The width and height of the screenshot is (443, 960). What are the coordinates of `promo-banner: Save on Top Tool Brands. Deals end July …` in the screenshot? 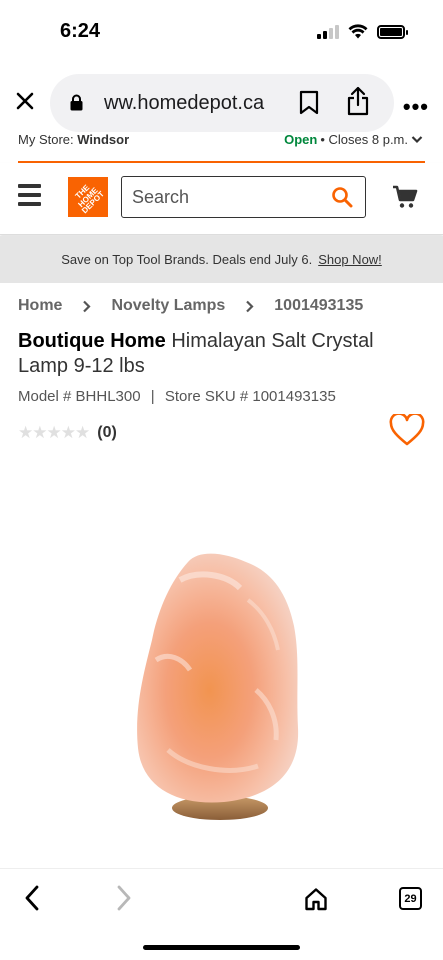 It's located at (221, 259).